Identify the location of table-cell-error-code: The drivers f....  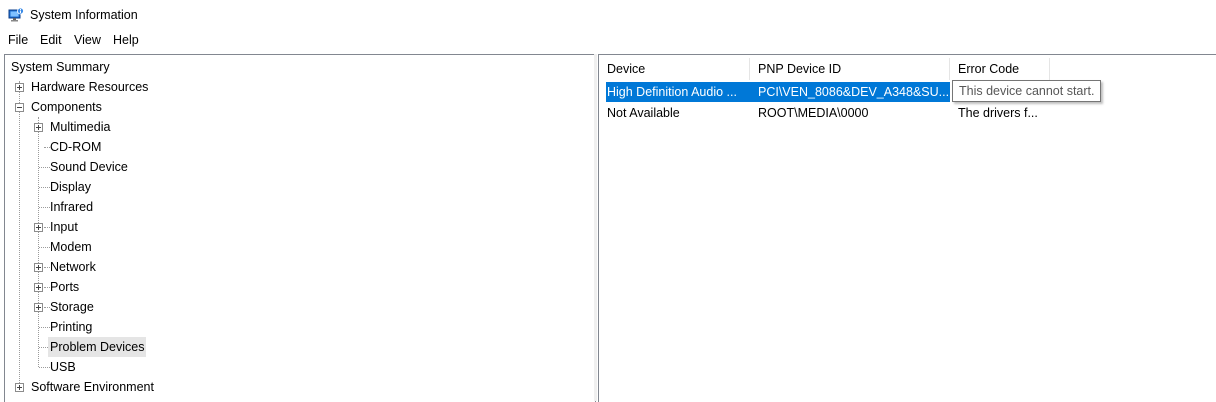
(1000, 113).